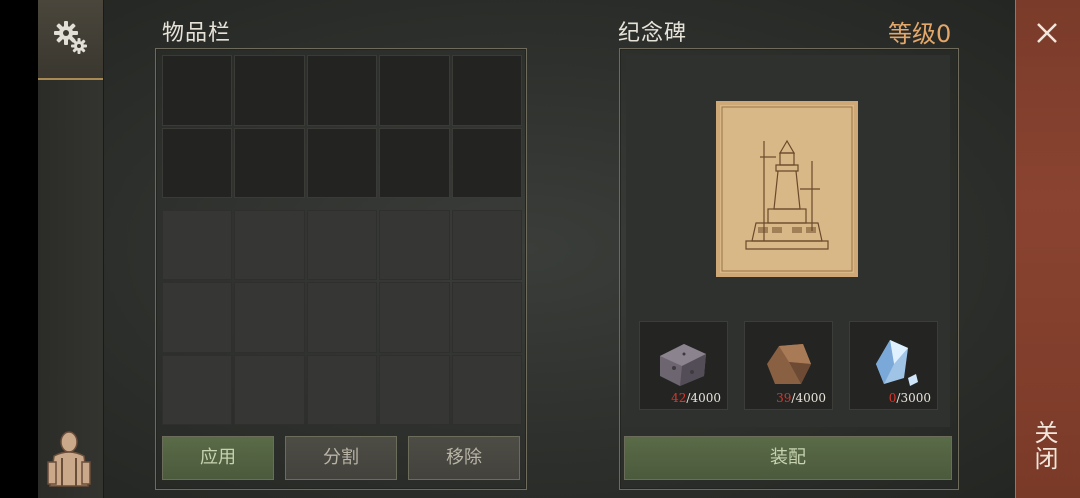 Image resolution: width=1080 pixels, height=498 pixels. I want to click on monument-title: 纪念碑, so click(653, 33).